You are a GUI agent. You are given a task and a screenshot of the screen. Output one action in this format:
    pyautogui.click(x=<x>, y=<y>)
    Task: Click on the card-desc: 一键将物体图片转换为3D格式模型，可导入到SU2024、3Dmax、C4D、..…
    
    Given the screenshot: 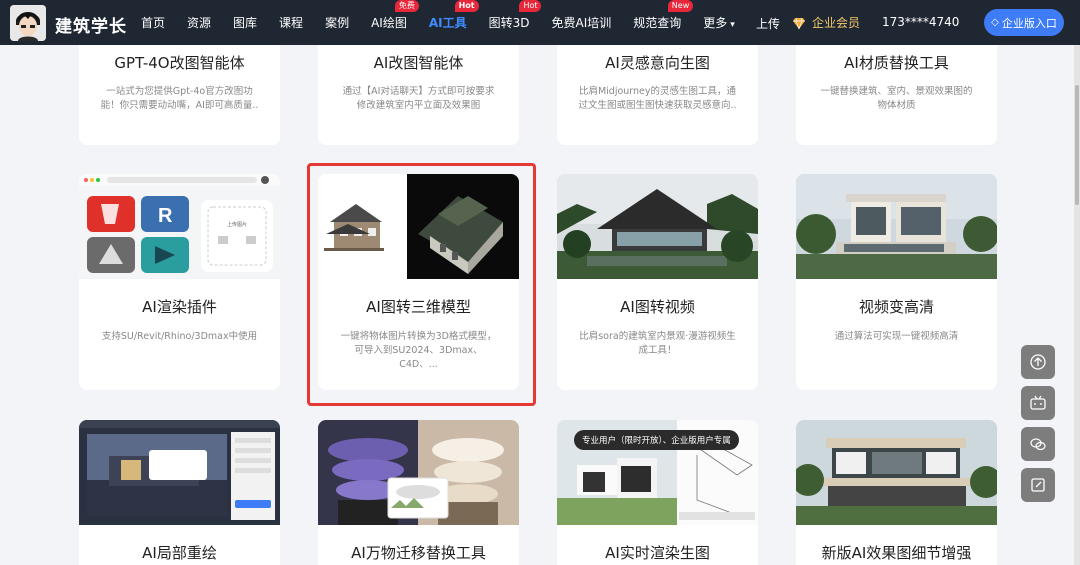 What is the action you would take?
    pyautogui.click(x=418, y=350)
    